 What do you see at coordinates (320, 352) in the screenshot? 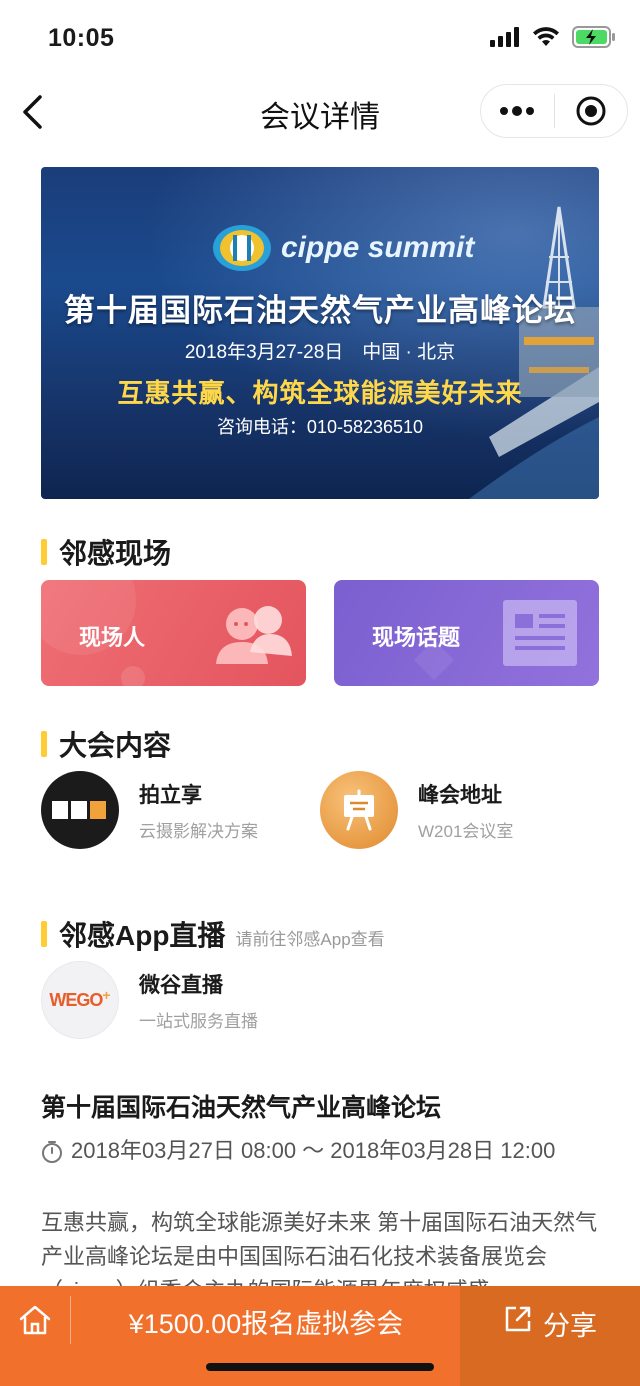
I see `banner-date-location: 2018年3月27-28日 中国 · 北京` at bounding box center [320, 352].